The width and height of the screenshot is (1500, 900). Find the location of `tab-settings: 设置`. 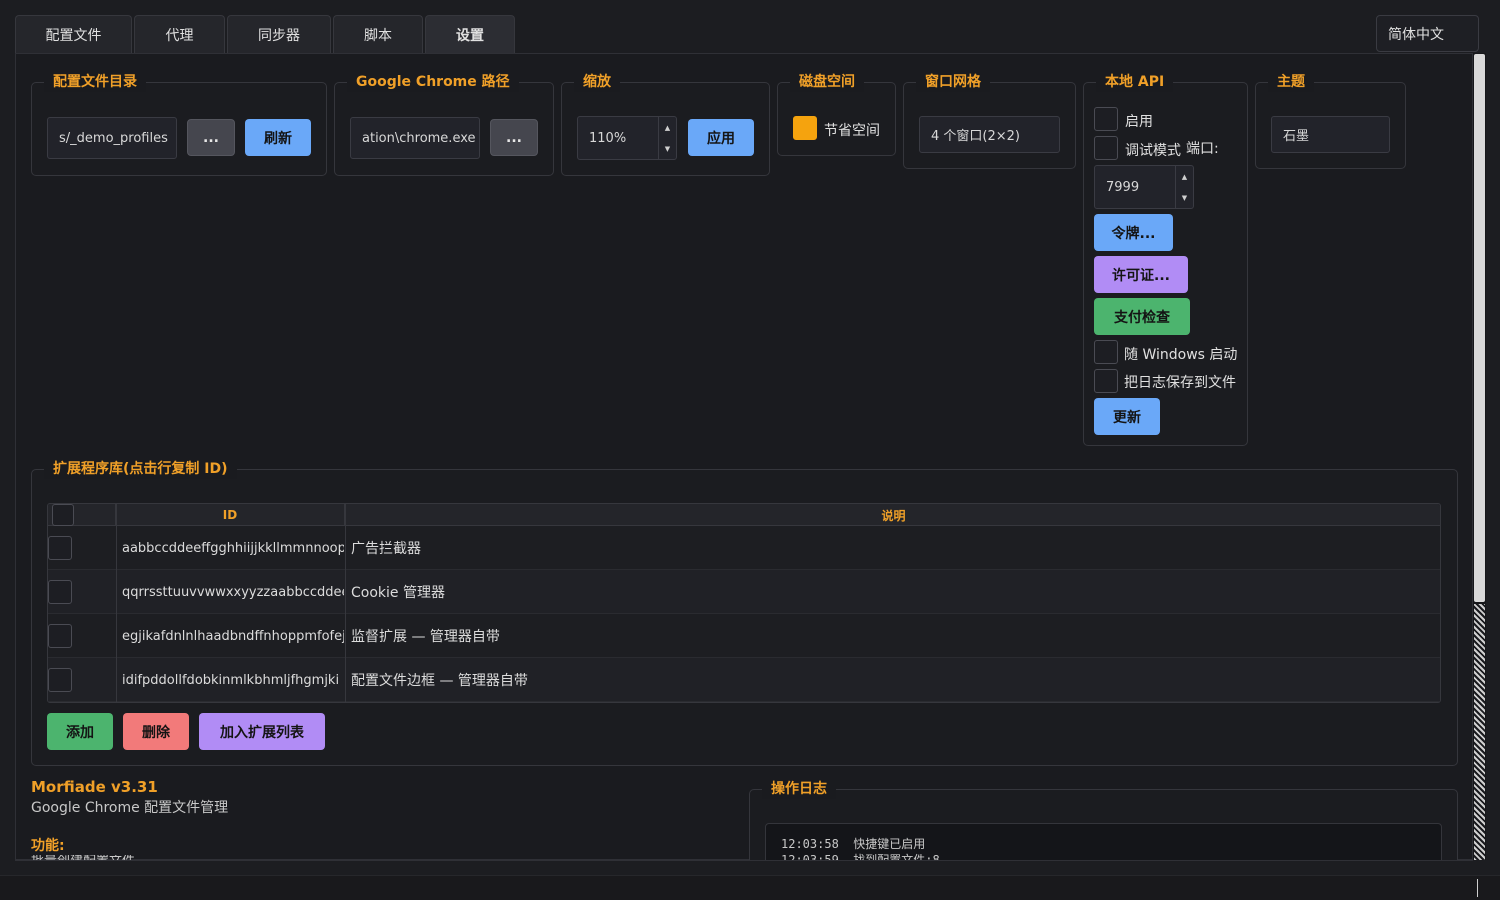

tab-settings: 设置 is located at coordinates (470, 34).